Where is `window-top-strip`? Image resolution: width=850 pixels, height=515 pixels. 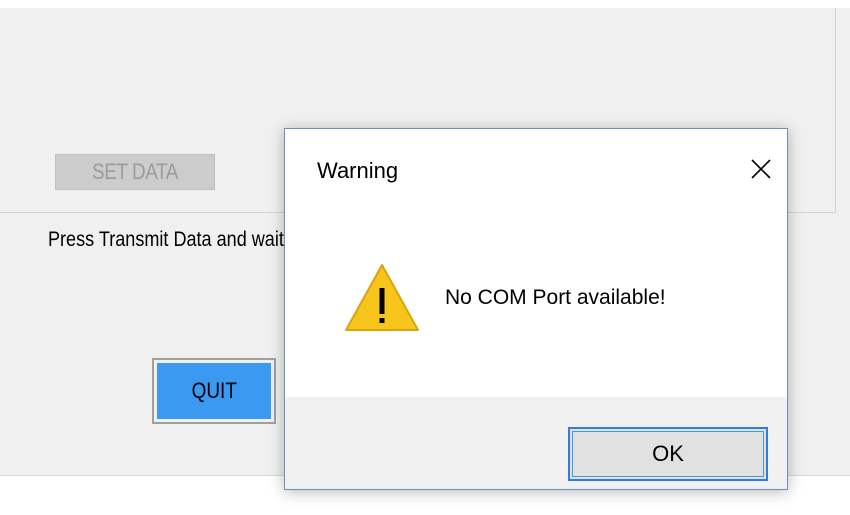
window-top-strip is located at coordinates (425, 4).